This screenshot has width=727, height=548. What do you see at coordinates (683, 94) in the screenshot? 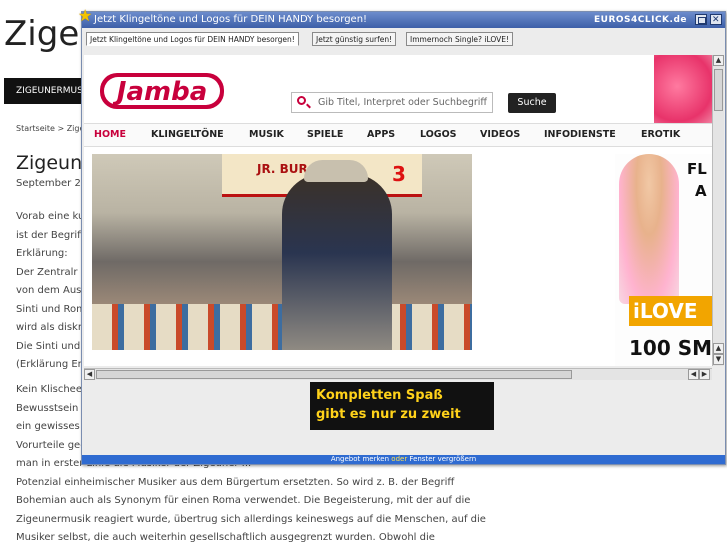
I see `promo-image` at bounding box center [683, 94].